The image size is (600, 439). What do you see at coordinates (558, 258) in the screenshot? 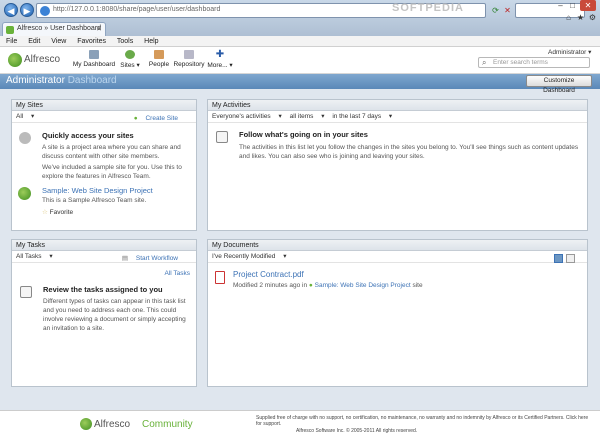
I see `simple-view-icon` at bounding box center [558, 258].